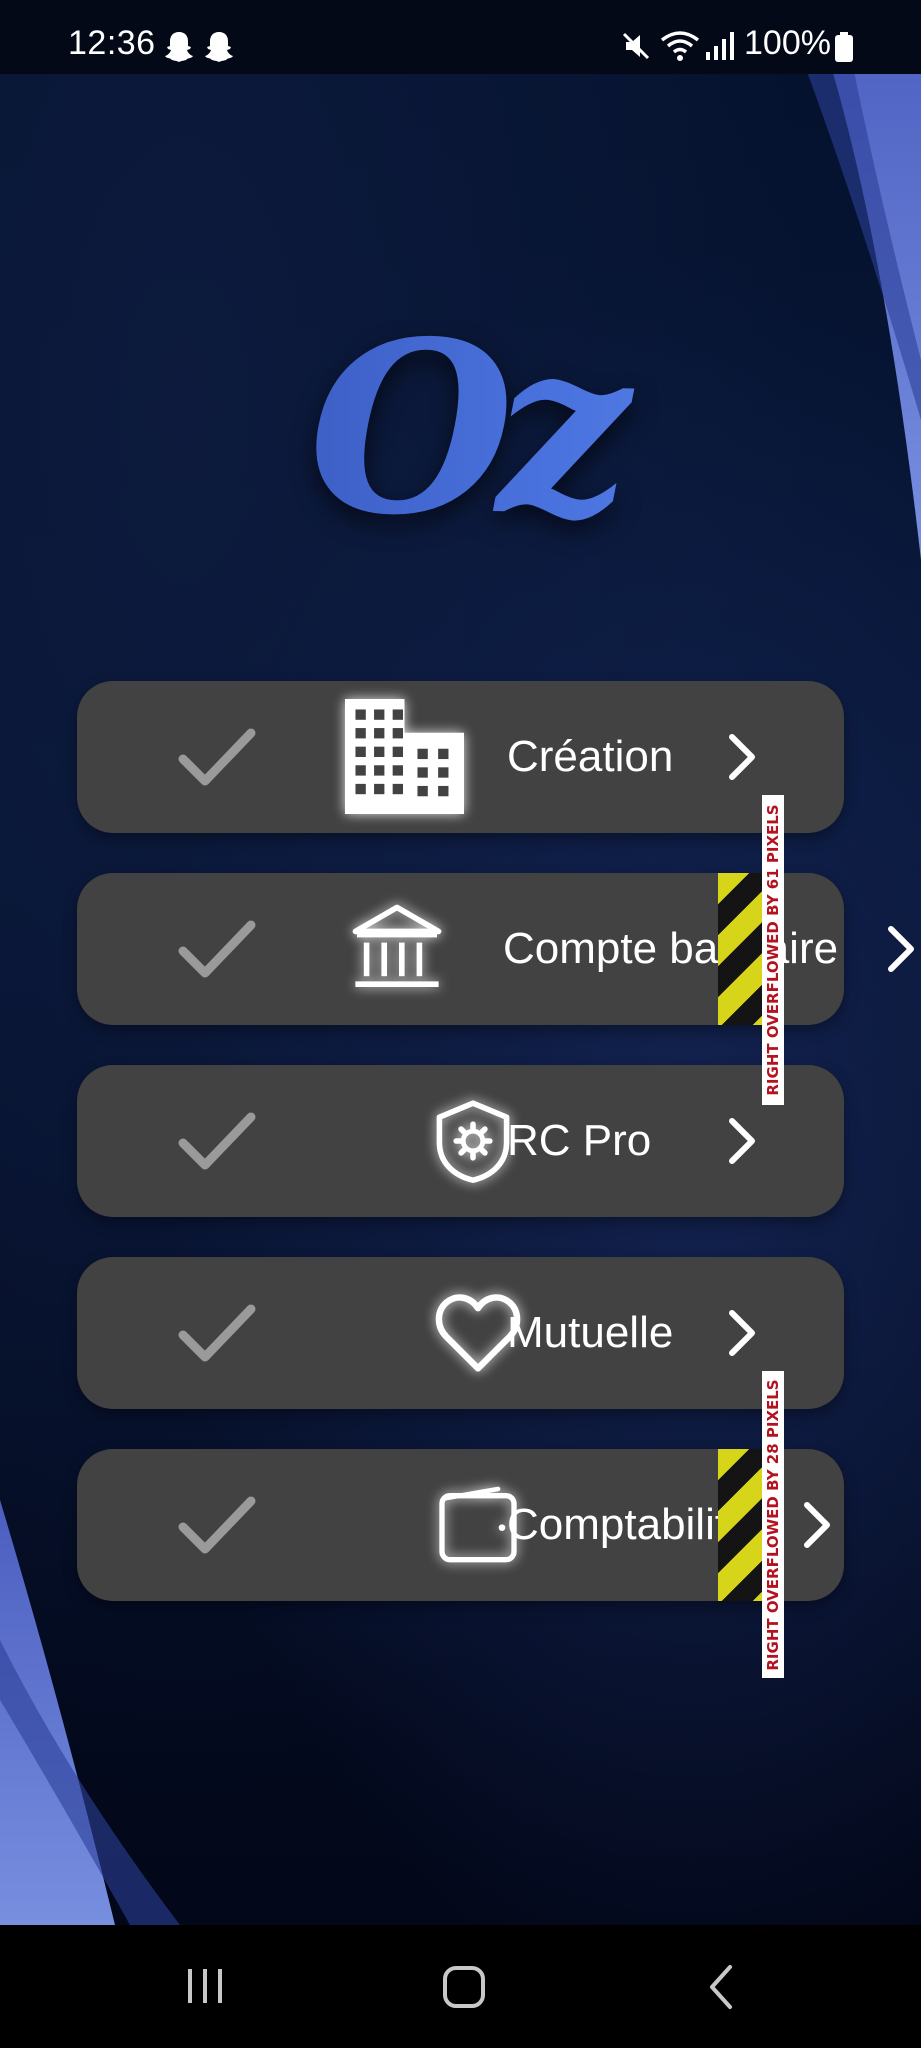 The image size is (921, 2048). I want to click on overflow-warning-label: RIGHT OVERFLOWED BY 61 PIXELS, so click(773, 950).